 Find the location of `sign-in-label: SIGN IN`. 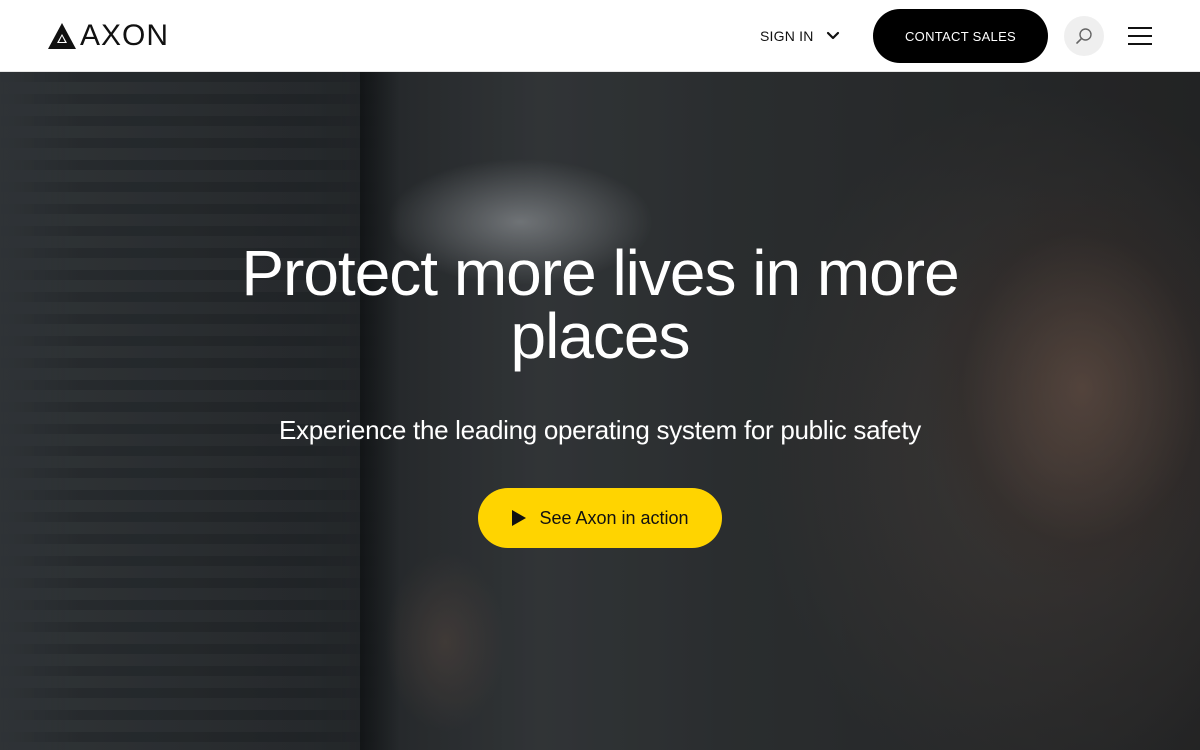

sign-in-label: SIGN IN is located at coordinates (787, 36).